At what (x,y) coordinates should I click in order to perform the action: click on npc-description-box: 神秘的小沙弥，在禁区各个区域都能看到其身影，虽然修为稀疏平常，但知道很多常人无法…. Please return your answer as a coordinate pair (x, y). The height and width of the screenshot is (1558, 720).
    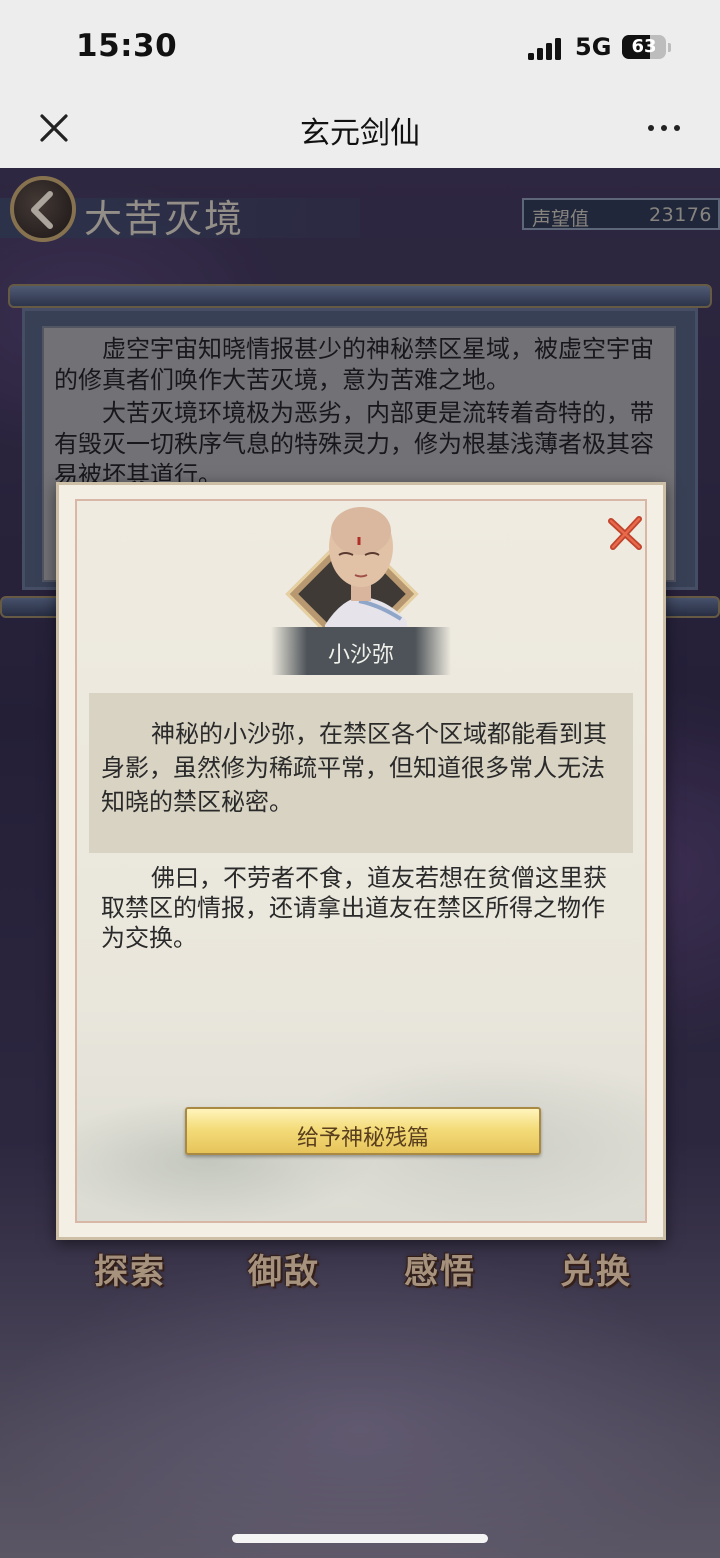
    Looking at the image, I should click on (361, 773).